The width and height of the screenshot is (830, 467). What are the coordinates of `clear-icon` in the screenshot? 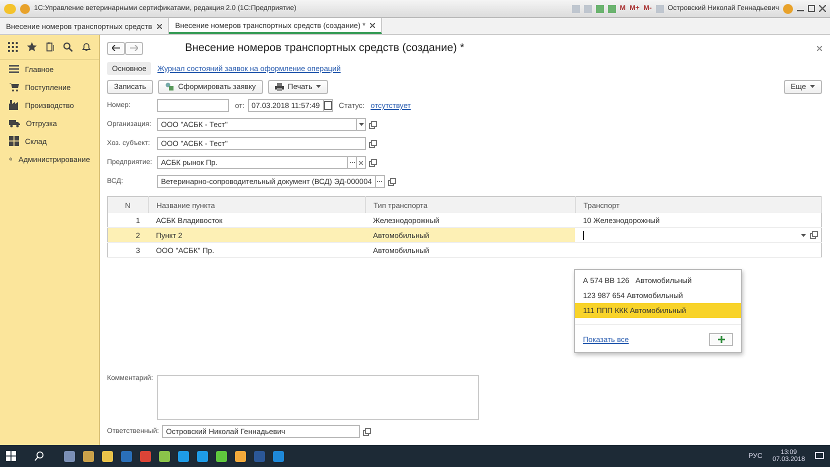 It's located at (361, 162).